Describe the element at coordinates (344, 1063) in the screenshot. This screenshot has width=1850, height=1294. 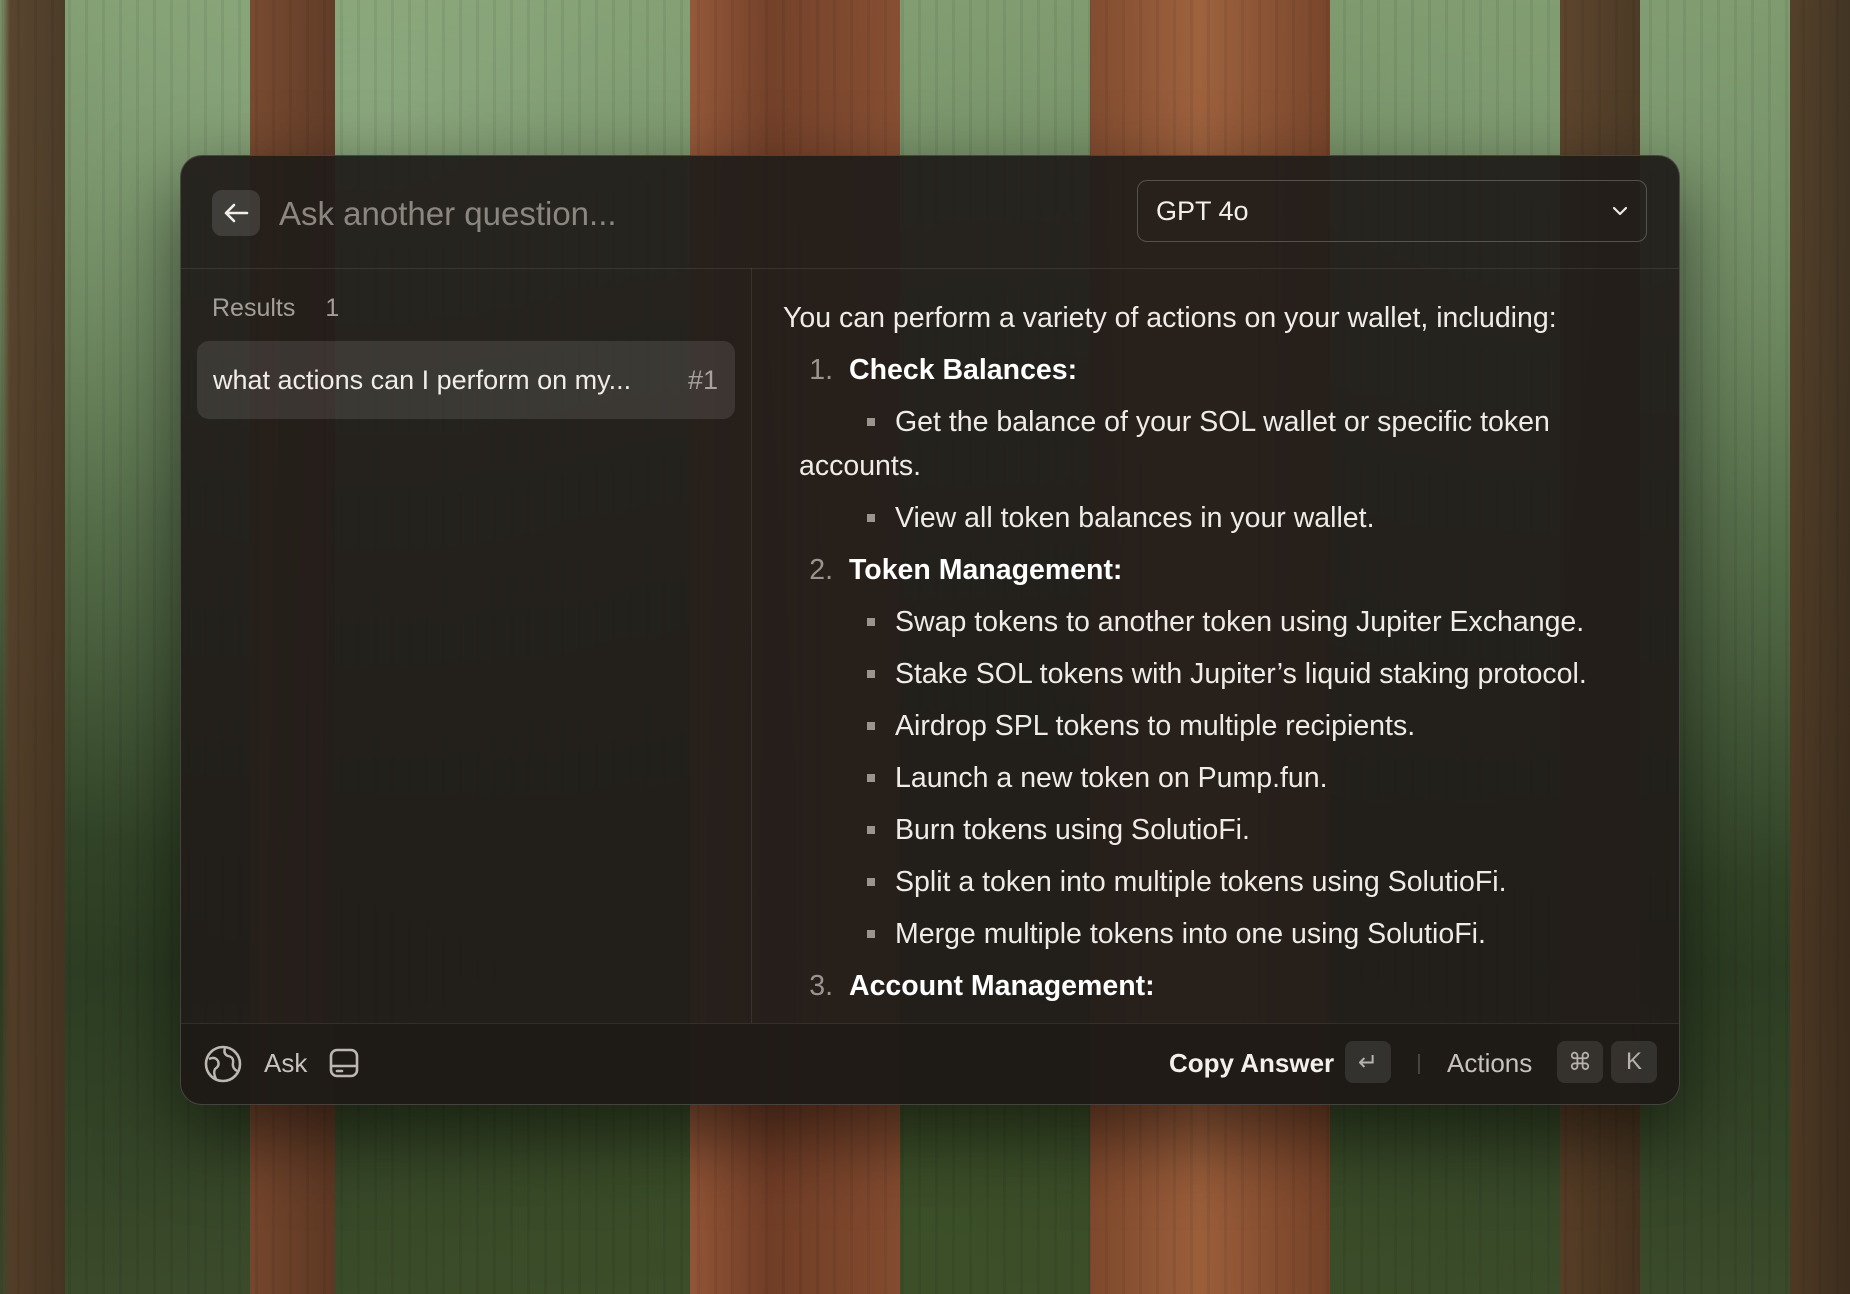
I see `hard-drive-icon` at that location.